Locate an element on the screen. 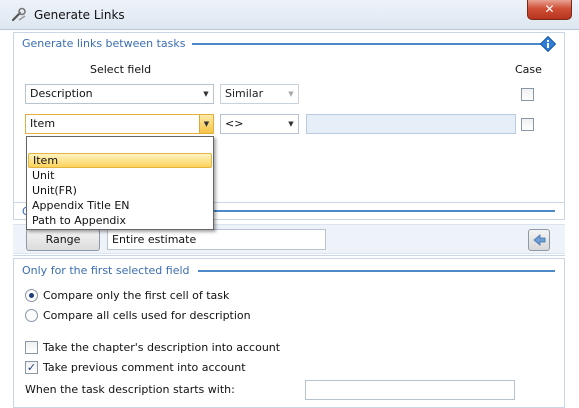  field-select-1: Description ▼ is located at coordinates (119, 94).